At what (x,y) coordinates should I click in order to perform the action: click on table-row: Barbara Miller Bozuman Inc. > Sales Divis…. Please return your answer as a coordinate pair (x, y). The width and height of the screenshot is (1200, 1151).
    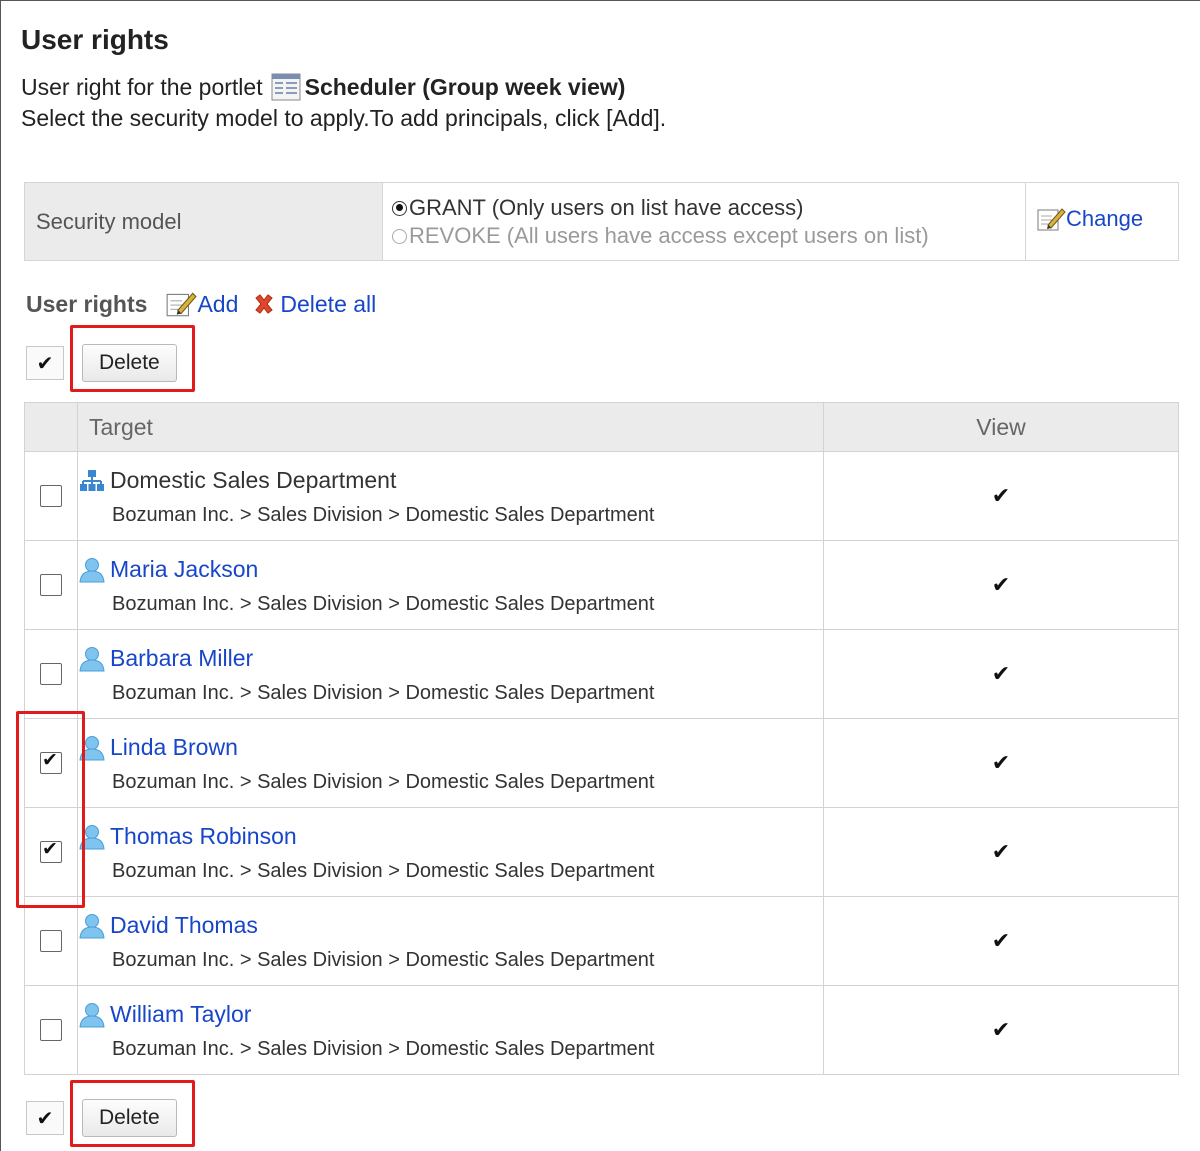
    Looking at the image, I should click on (601, 674).